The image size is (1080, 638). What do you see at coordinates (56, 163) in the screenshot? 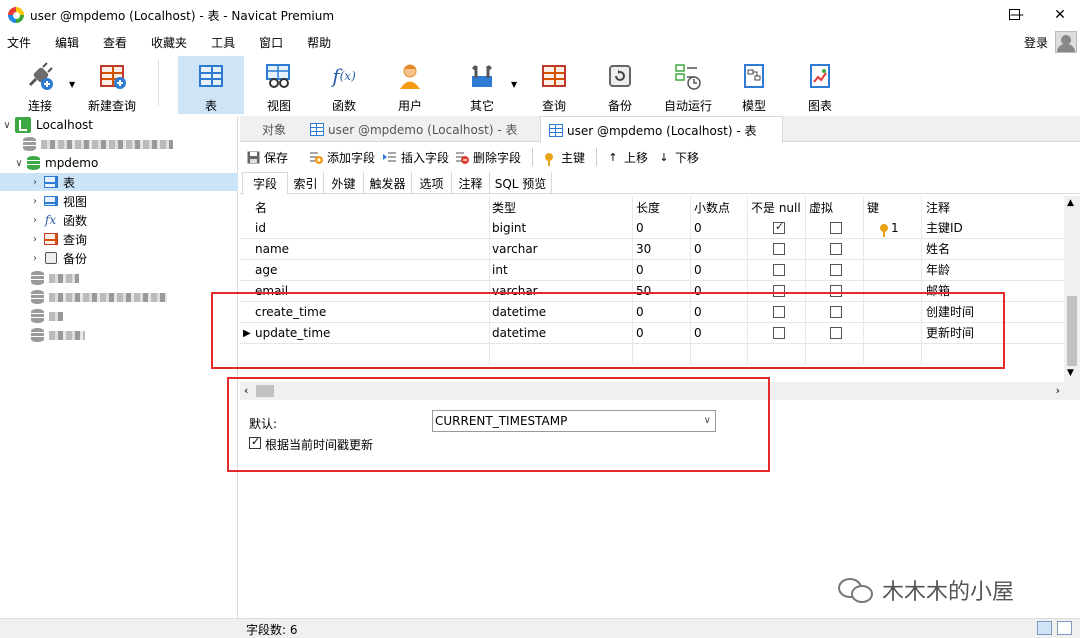
I see `tree-node-mpdemo: ∨ mpdemo` at bounding box center [56, 163].